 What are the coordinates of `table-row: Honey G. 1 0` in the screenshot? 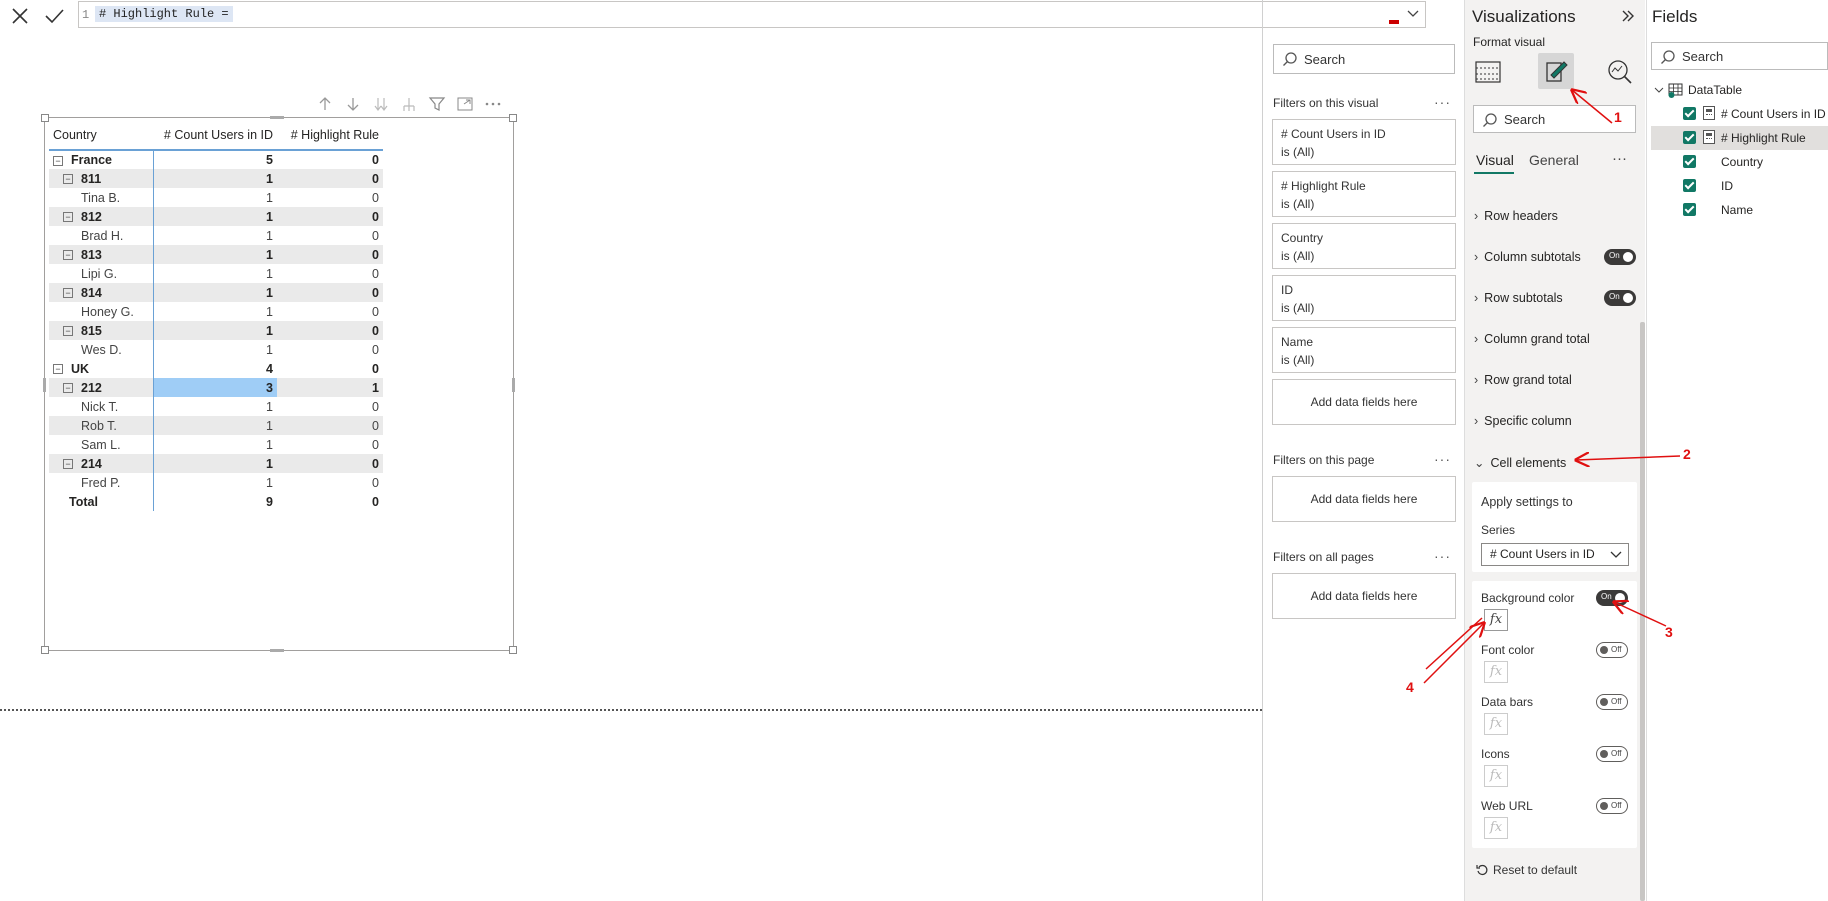 It's located at (216, 311).